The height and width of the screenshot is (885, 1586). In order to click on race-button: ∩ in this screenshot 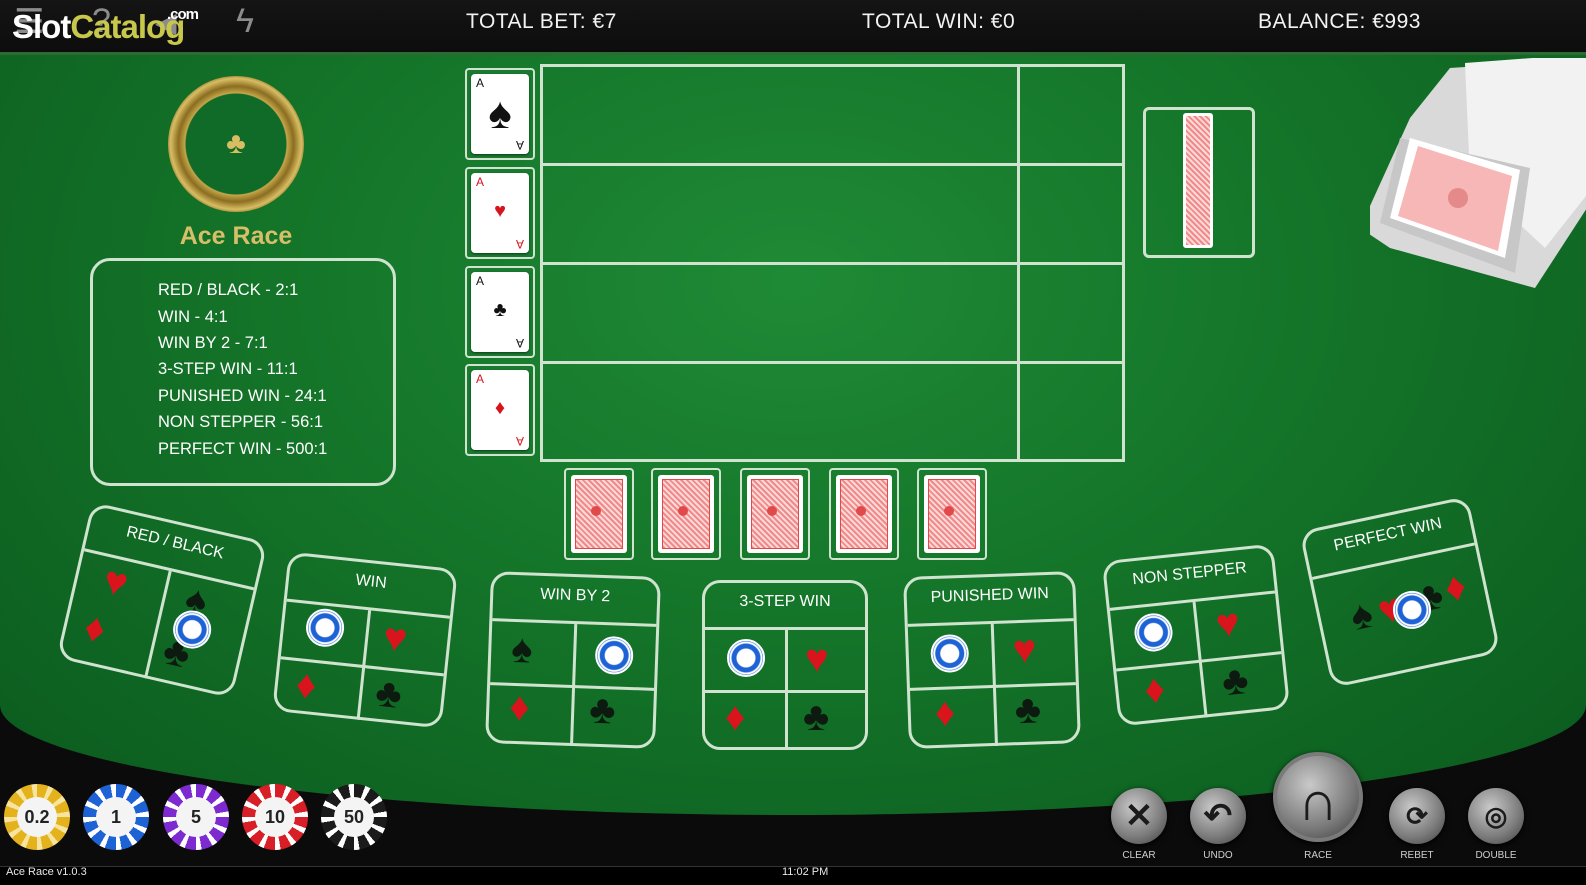, I will do `click(1318, 797)`.